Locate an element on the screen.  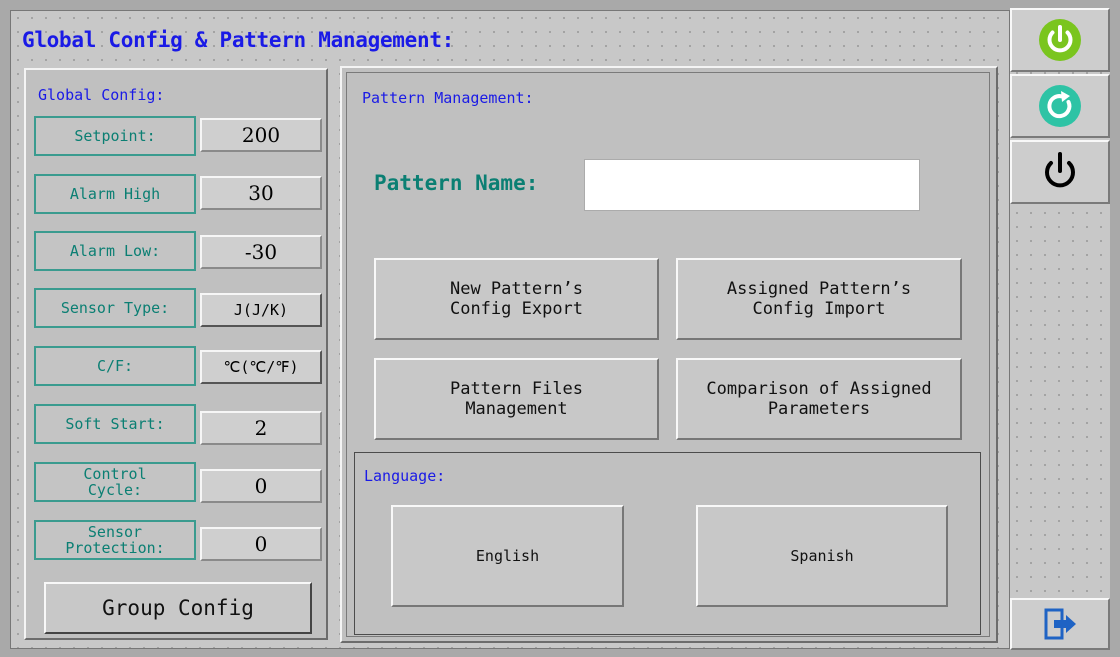
alarm-low-label: Alarm Low: is located at coordinates (115, 251).